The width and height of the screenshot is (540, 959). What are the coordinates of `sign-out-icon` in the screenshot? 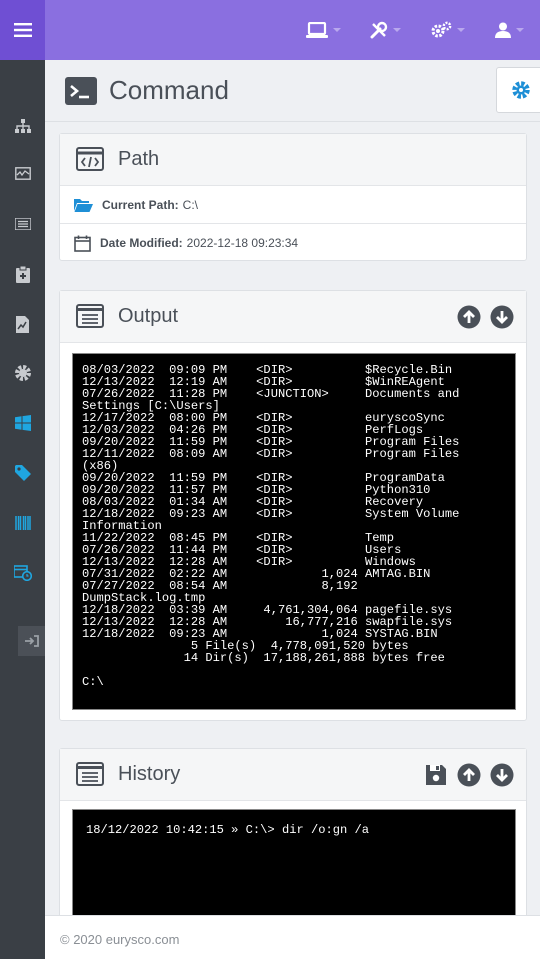 It's located at (31, 641).